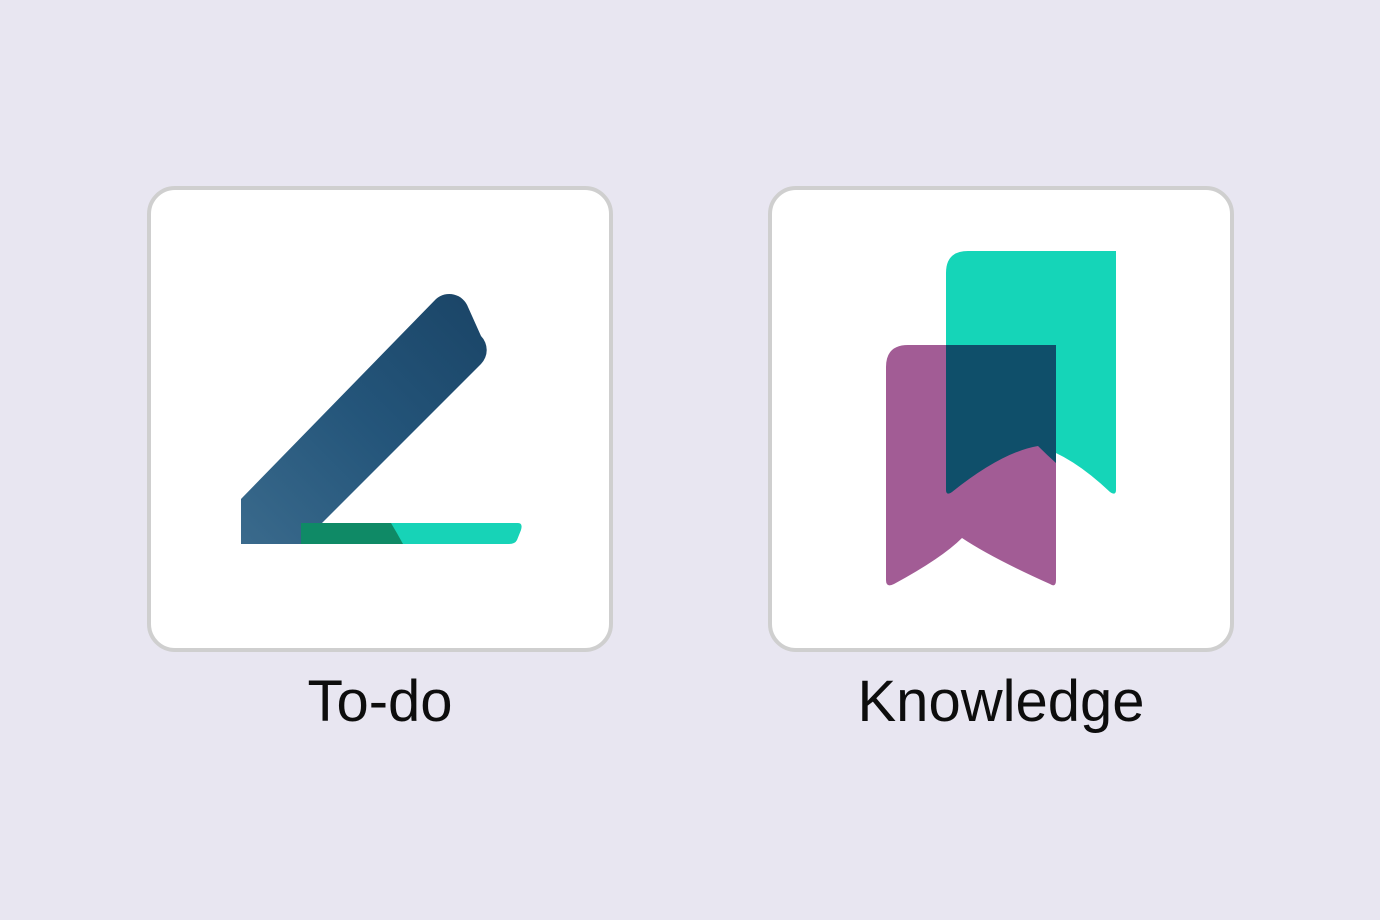 This screenshot has height=920, width=1380. I want to click on app-label-todo: To-do, so click(380, 702).